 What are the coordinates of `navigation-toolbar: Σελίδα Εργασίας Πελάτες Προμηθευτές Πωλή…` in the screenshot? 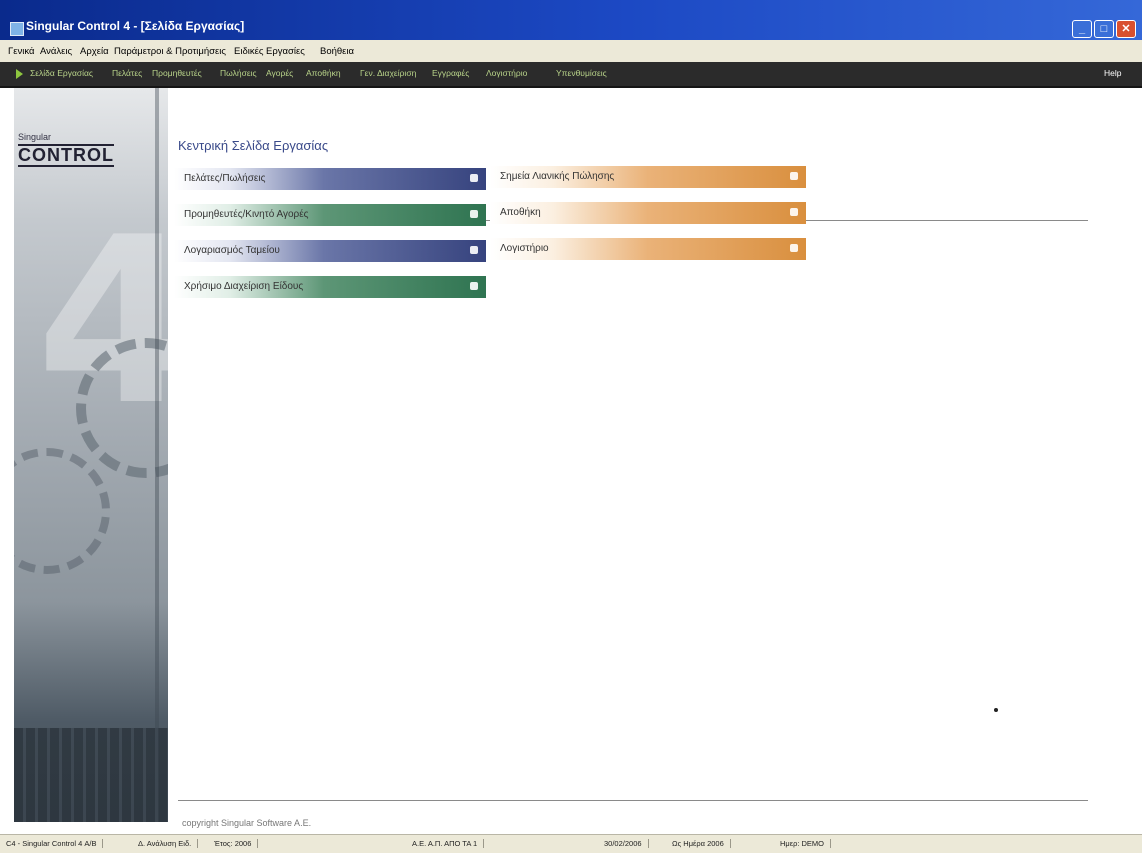 It's located at (571, 75).